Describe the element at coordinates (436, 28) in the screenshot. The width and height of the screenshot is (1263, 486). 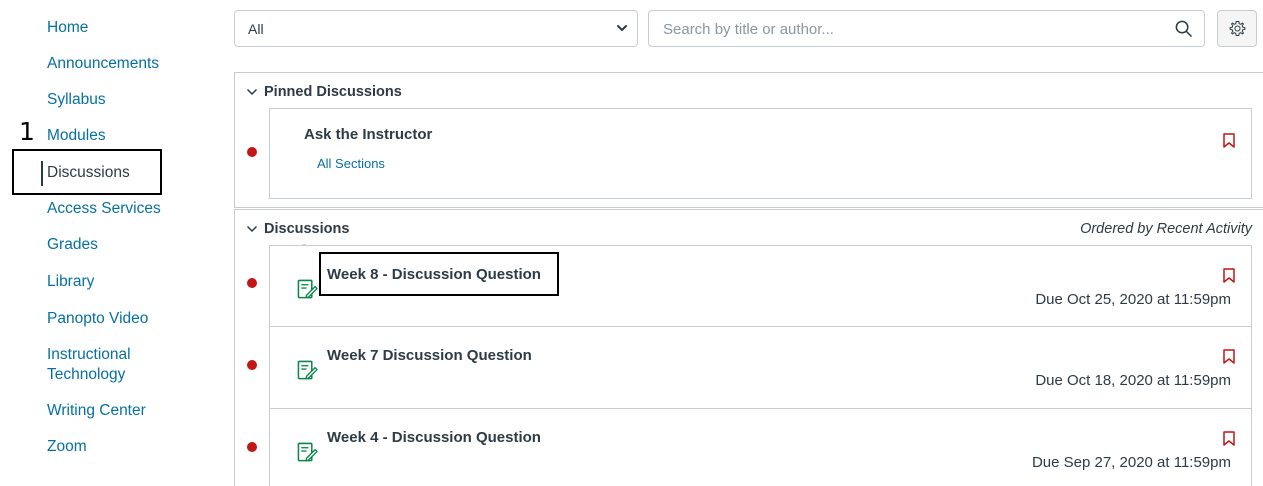
I see `discussion-filter-select: All` at that location.